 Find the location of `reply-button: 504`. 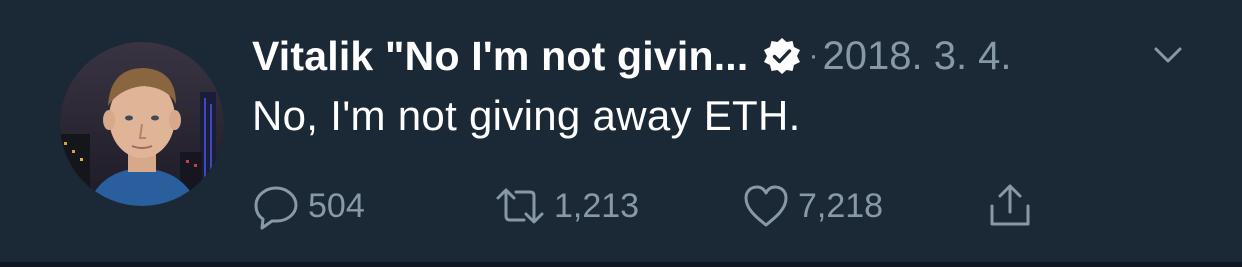

reply-button: 504 is located at coordinates (308, 206).